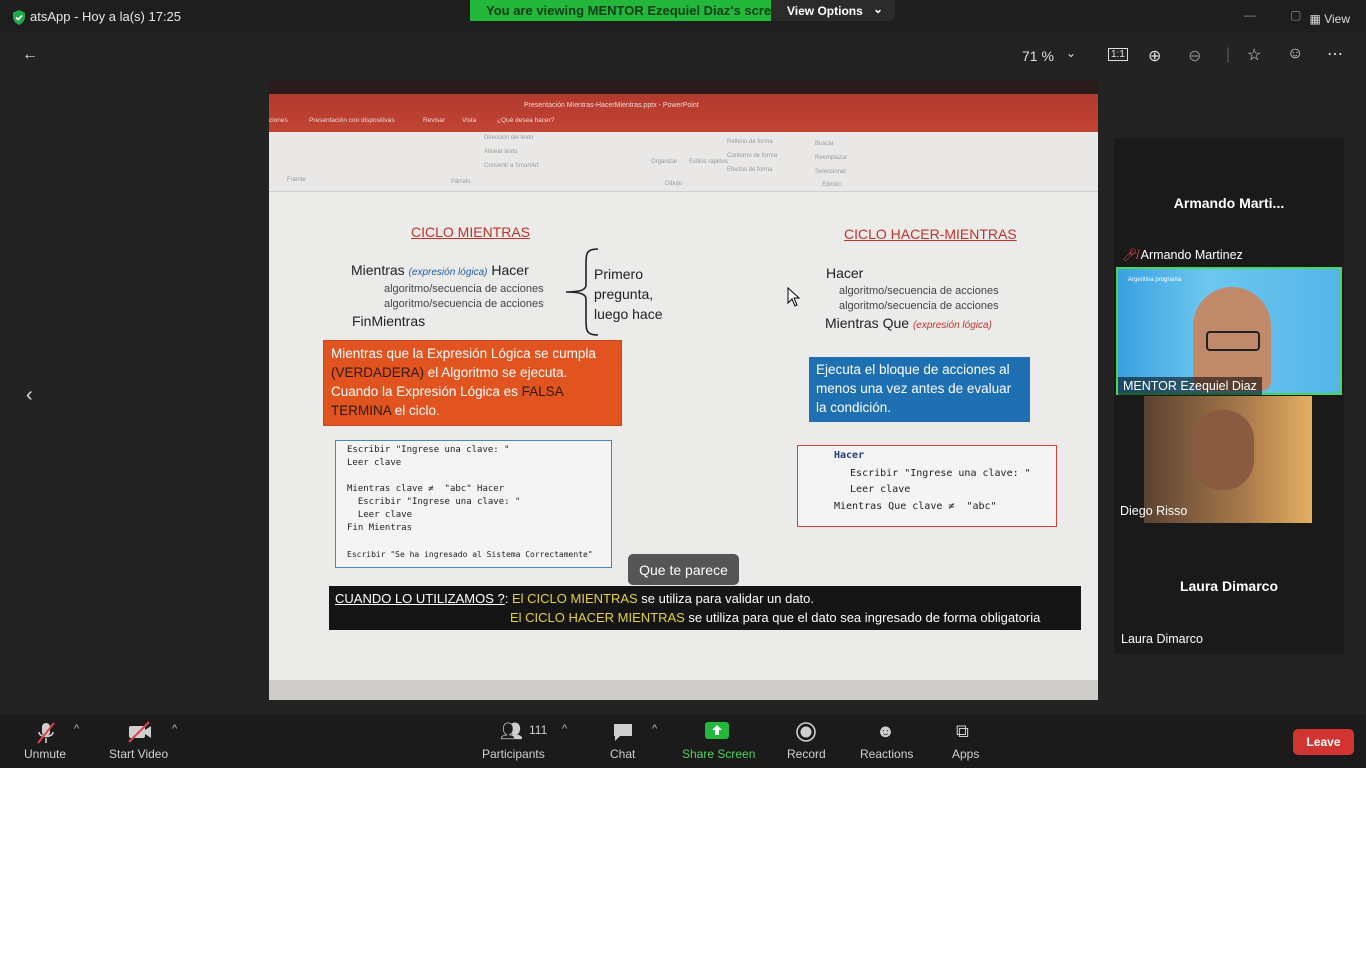  Describe the element at coordinates (628, 314) in the screenshot. I see `brace-text: luego hace` at that location.